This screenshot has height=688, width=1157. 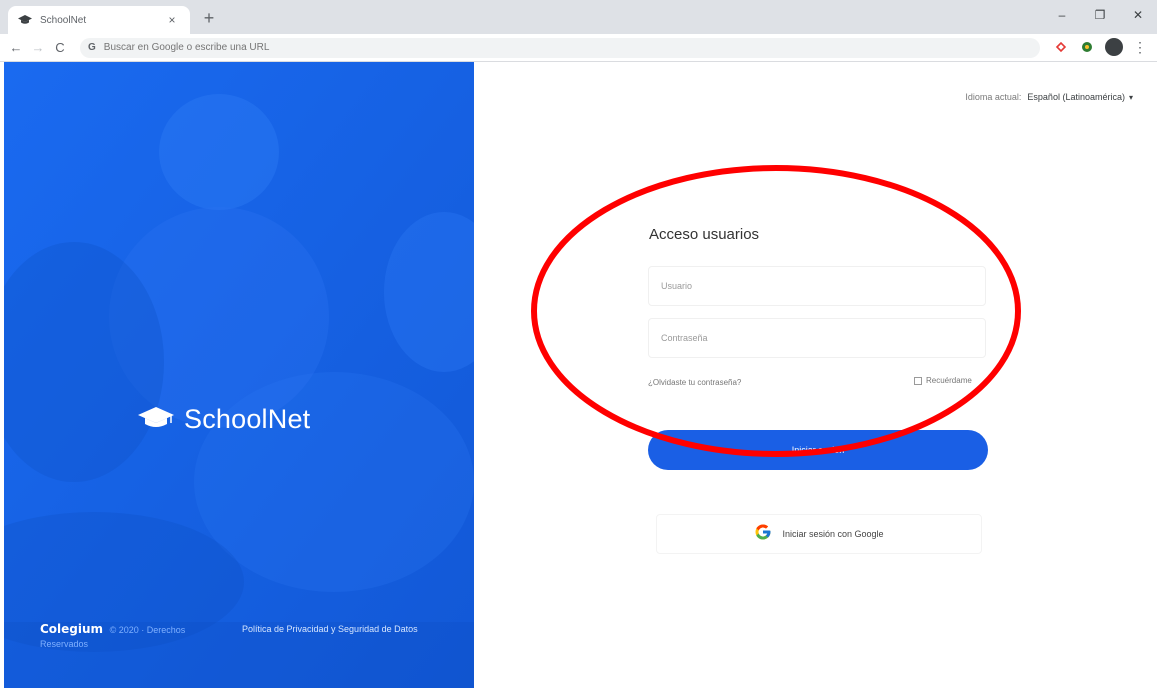 What do you see at coordinates (38, 48) in the screenshot?
I see `forward-arrow-icon: →` at bounding box center [38, 48].